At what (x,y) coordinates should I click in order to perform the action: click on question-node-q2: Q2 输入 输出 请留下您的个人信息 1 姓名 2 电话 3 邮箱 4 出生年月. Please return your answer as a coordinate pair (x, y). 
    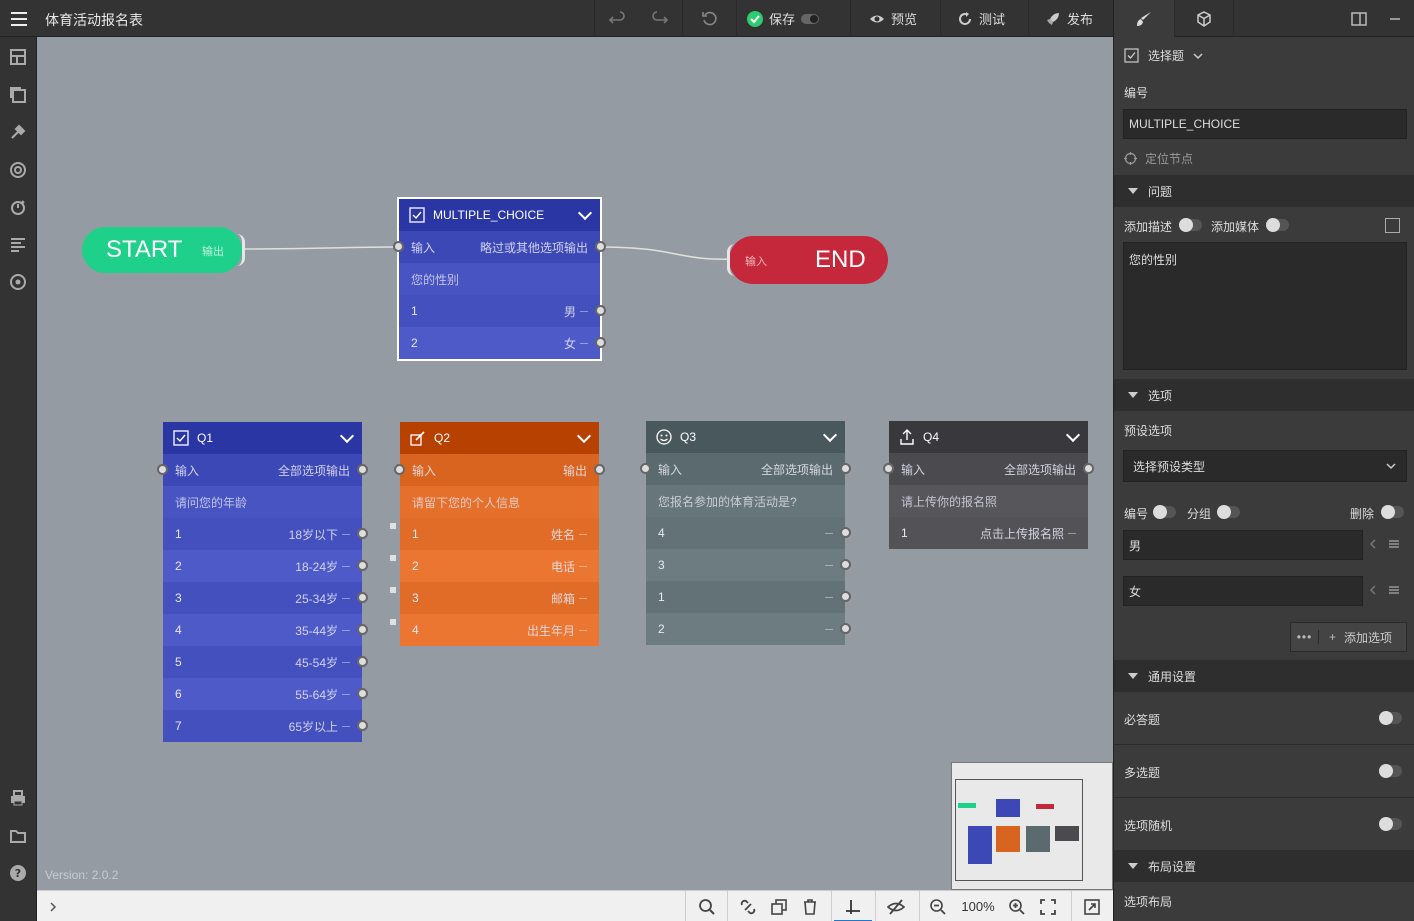
    Looking at the image, I should click on (499, 534).